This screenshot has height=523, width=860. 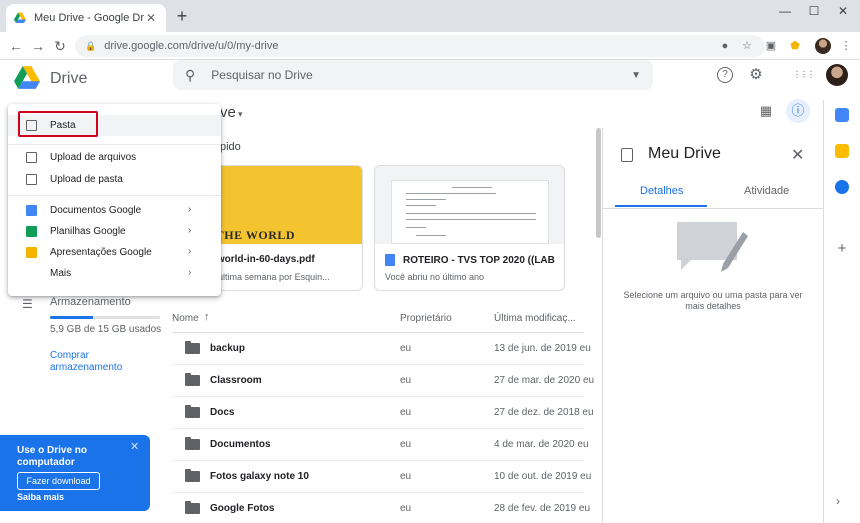 What do you see at coordinates (814, 11) in the screenshot?
I see `maximize-button: ☐` at bounding box center [814, 11].